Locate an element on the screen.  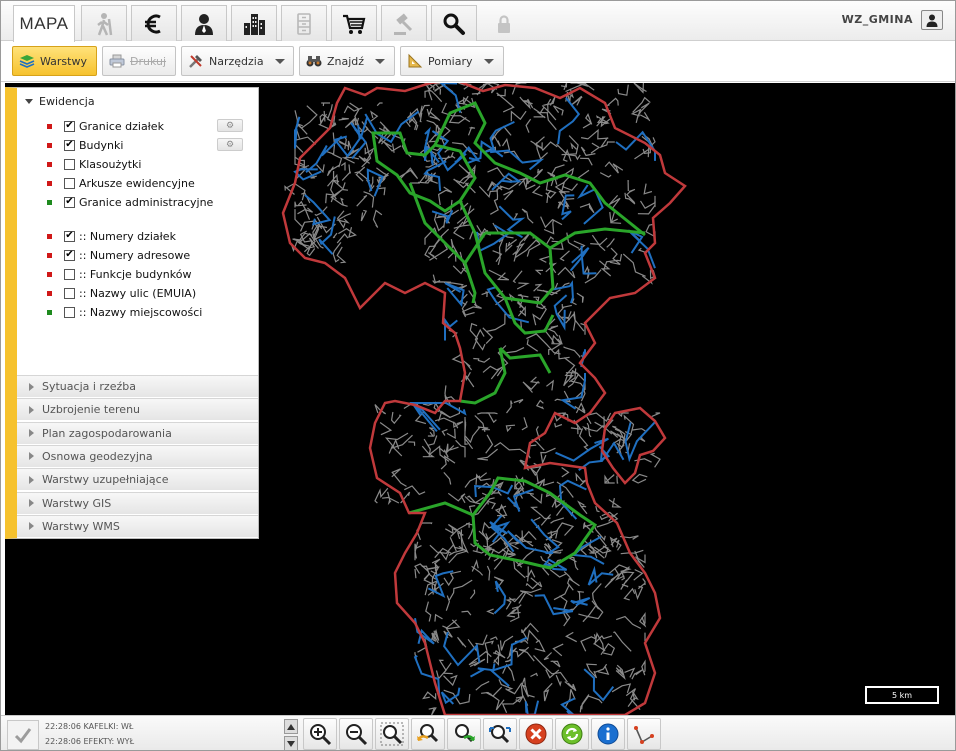
user-account-button is located at coordinates (932, 20).